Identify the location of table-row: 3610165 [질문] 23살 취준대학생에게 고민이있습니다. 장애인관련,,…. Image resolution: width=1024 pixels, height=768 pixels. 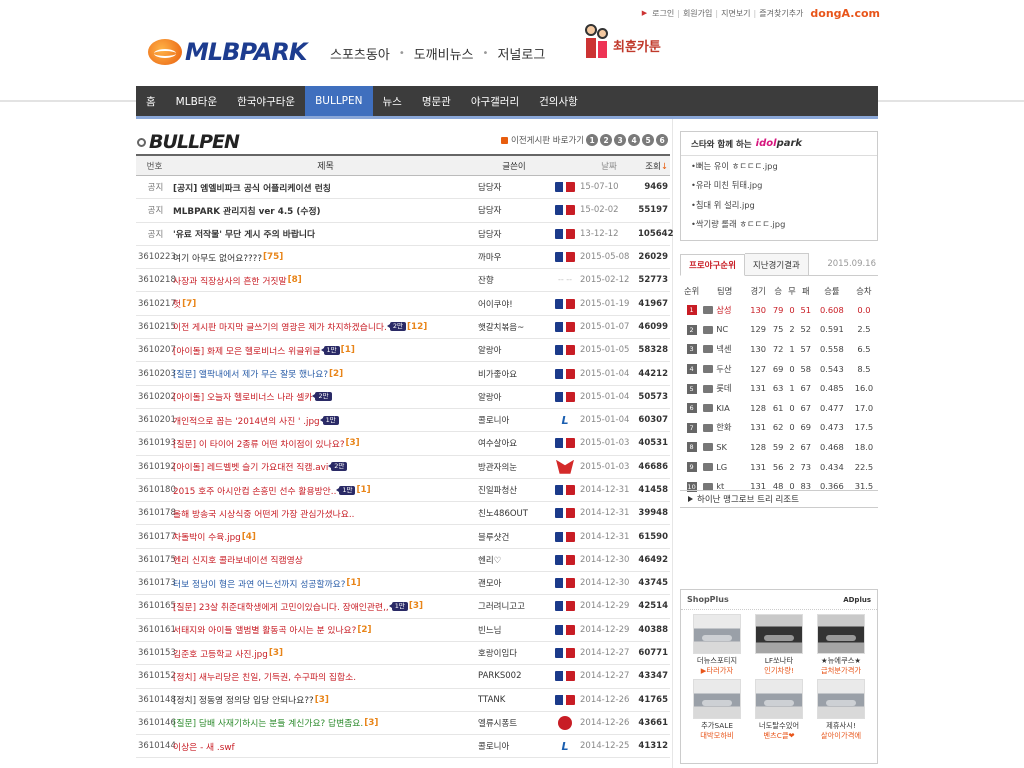
(403, 607).